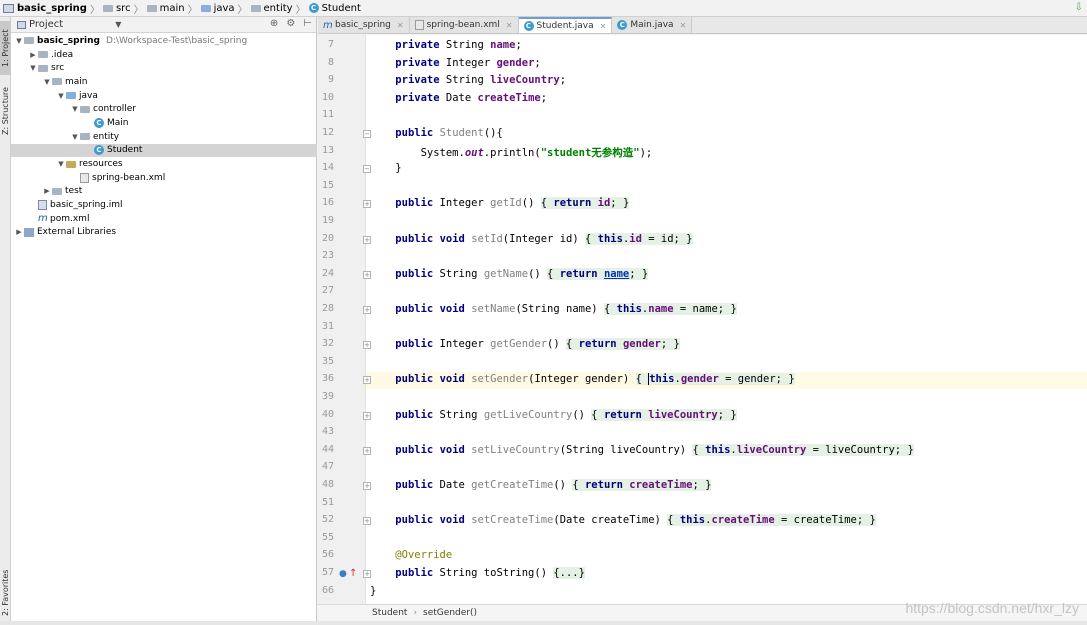 The height and width of the screenshot is (625, 1087). I want to click on tree-item-main: ▼ main, so click(164, 82).